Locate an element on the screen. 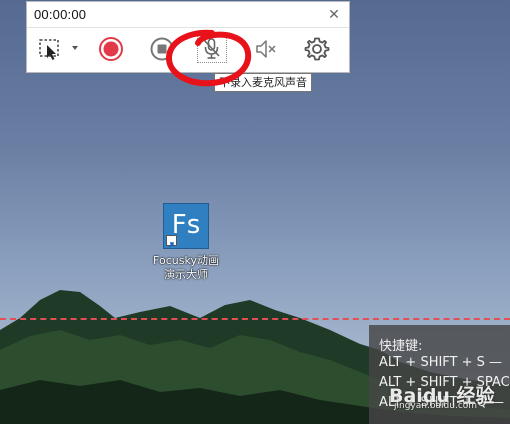 The width and height of the screenshot is (510, 424). record-icon is located at coordinates (111, 49).